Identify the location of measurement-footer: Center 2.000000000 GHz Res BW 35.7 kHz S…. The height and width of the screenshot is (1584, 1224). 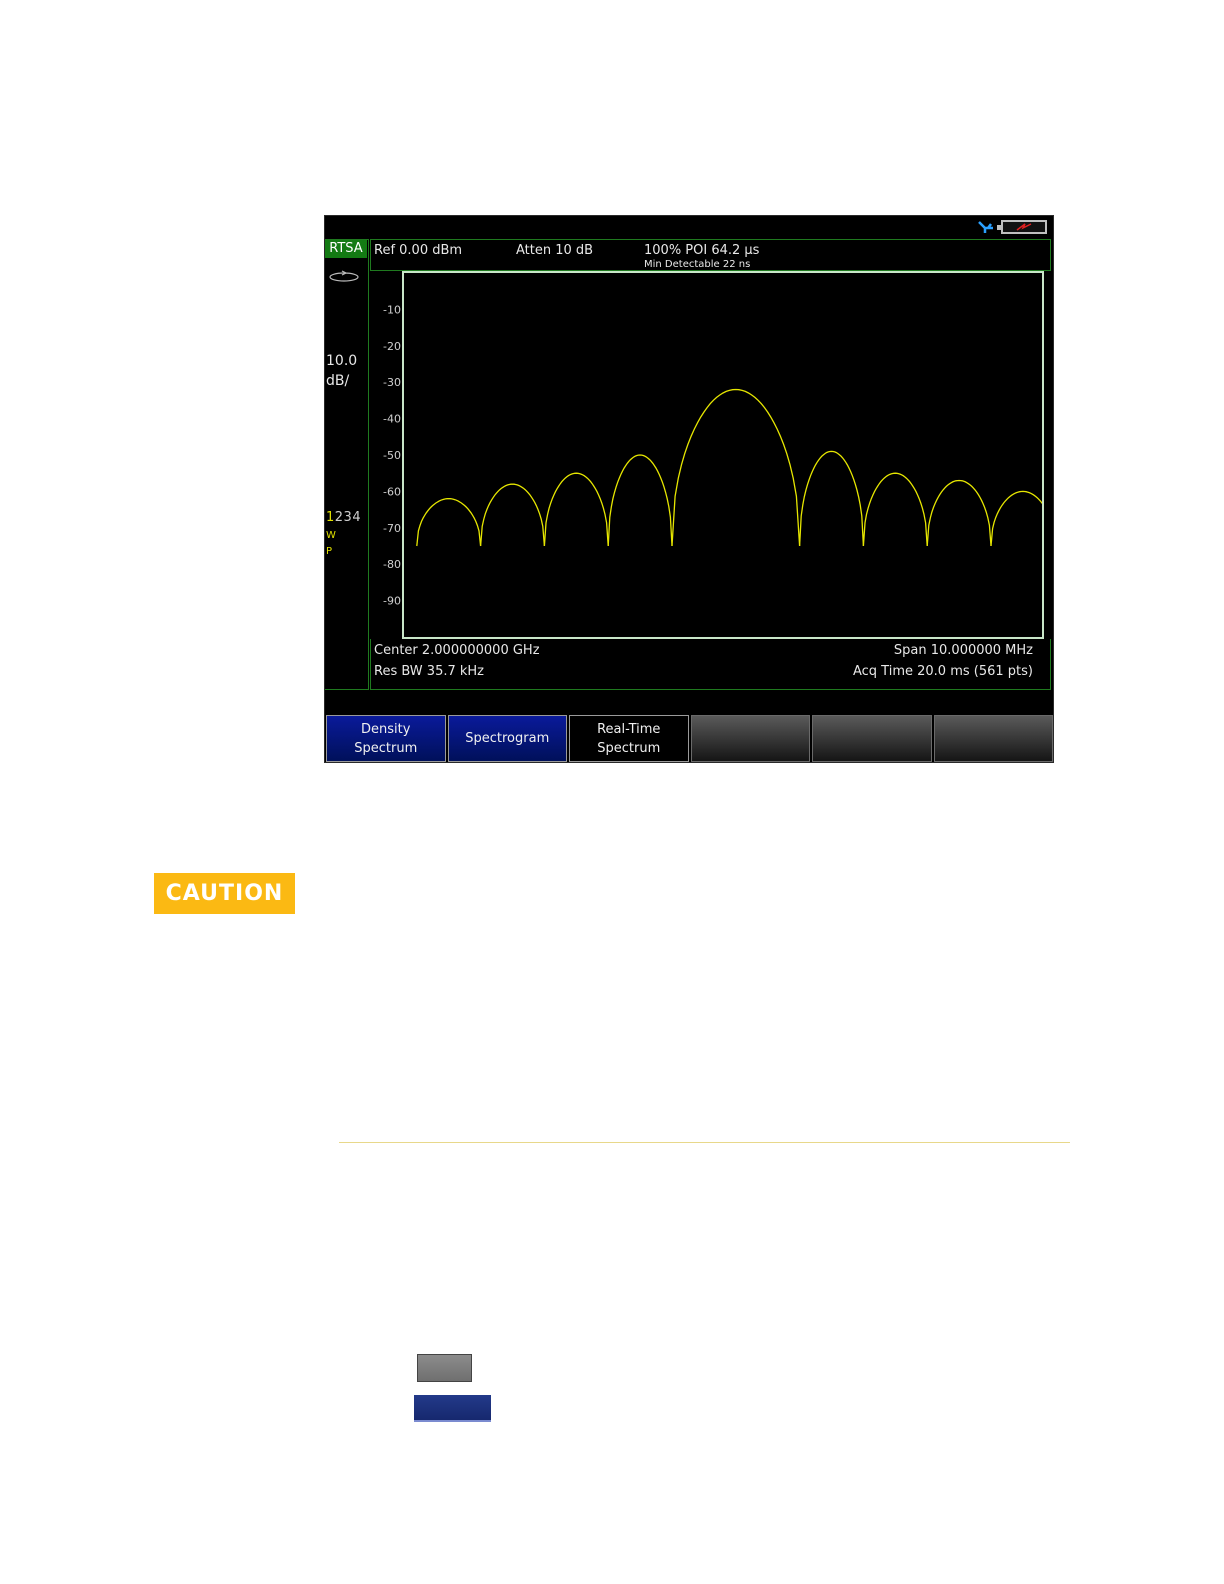
(710, 664).